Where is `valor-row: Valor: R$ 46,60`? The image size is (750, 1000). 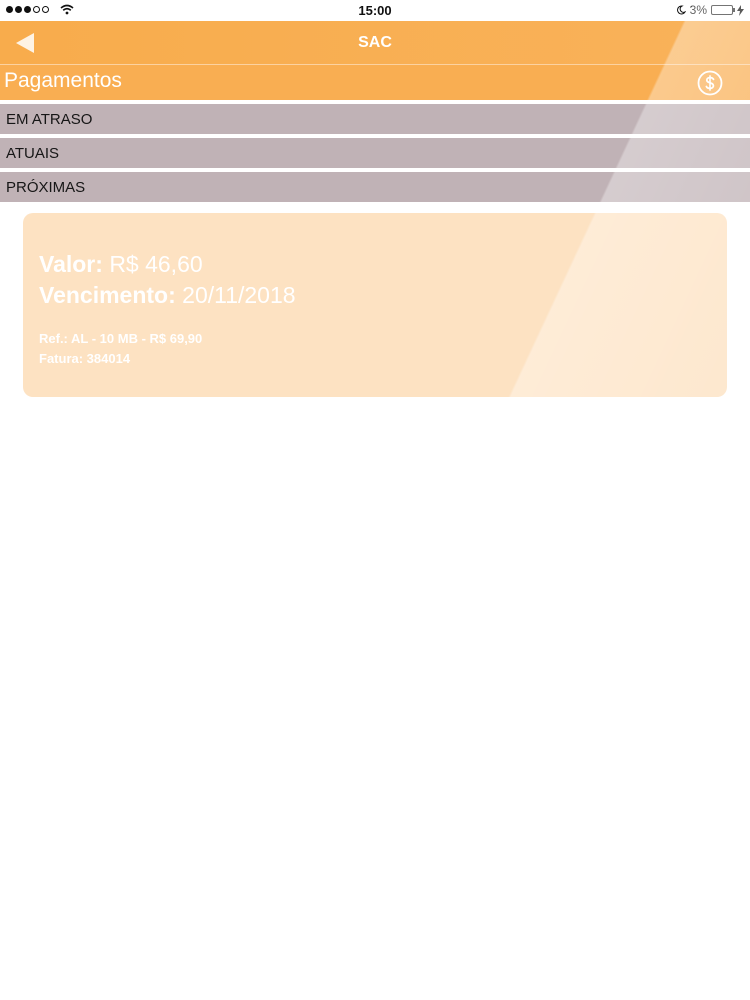 valor-row: Valor: R$ 46,60 is located at coordinates (121, 264).